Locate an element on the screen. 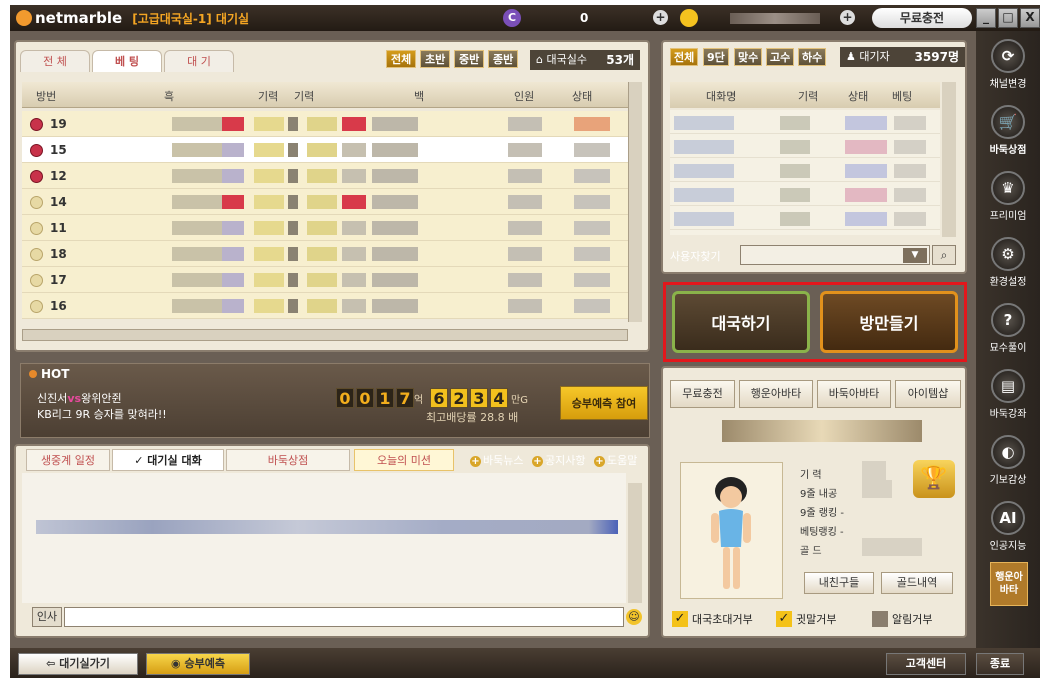  predict-join-button: 승부예측 참여 is located at coordinates (604, 403).